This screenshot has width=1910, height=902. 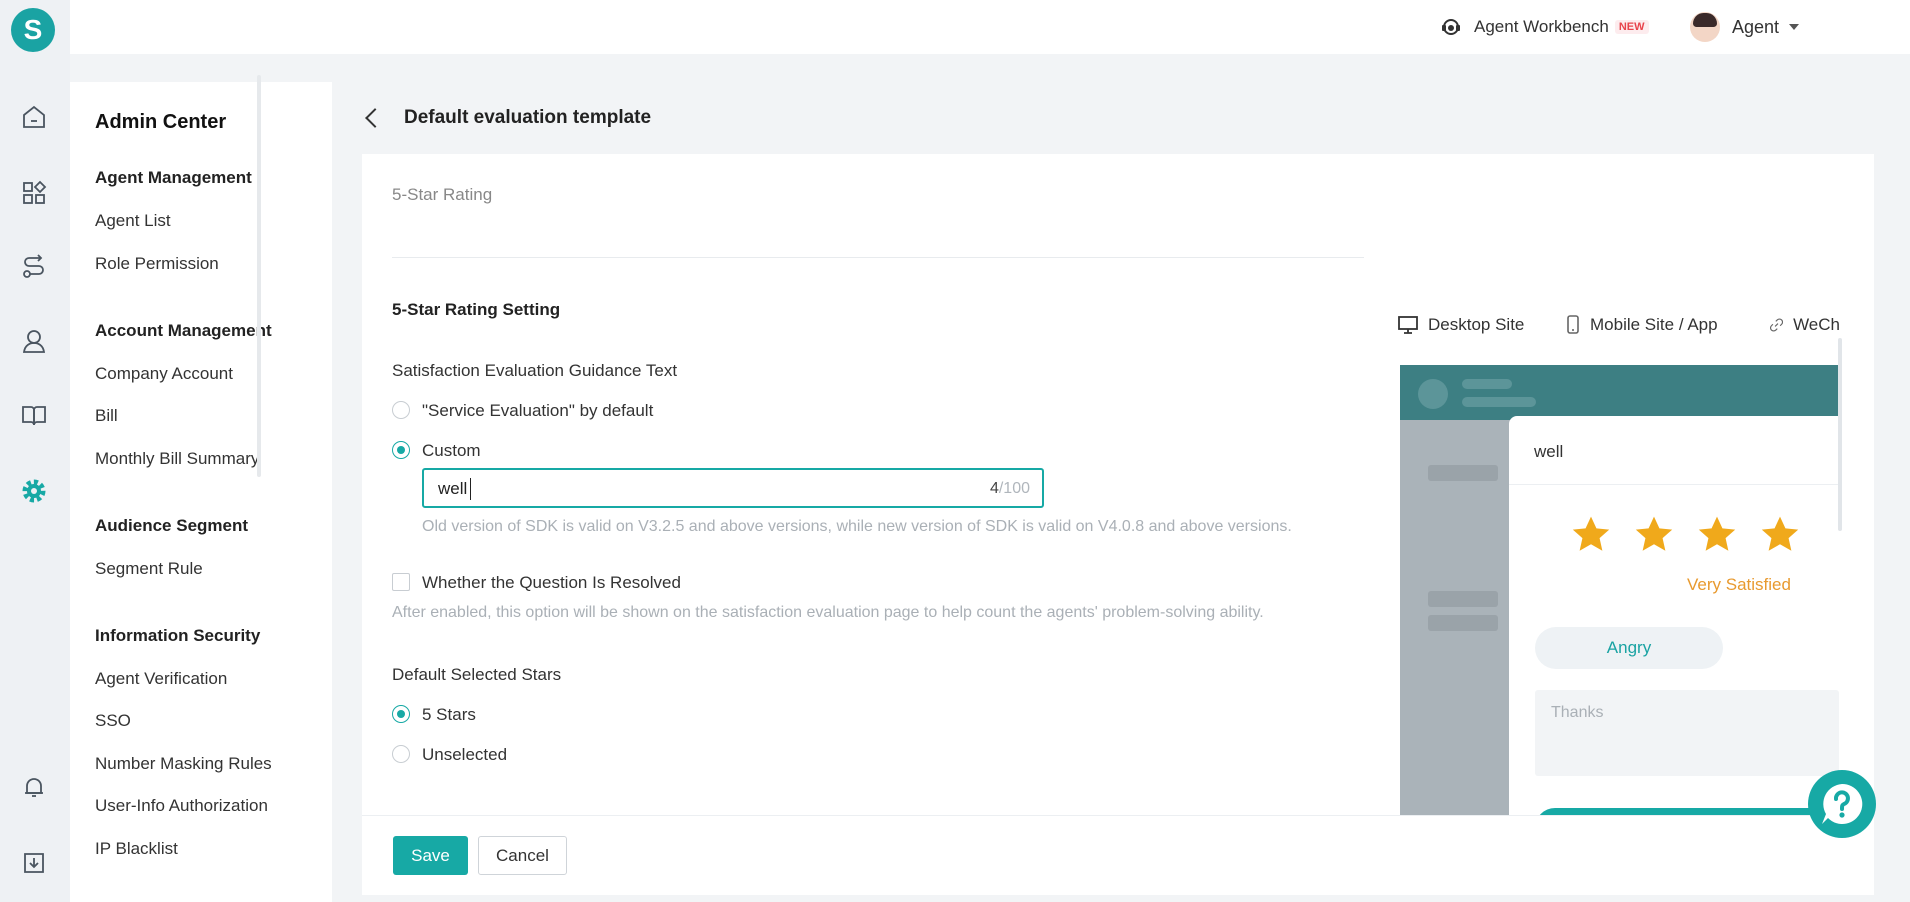 I want to click on option-custom-label: Custom, so click(x=451, y=450).